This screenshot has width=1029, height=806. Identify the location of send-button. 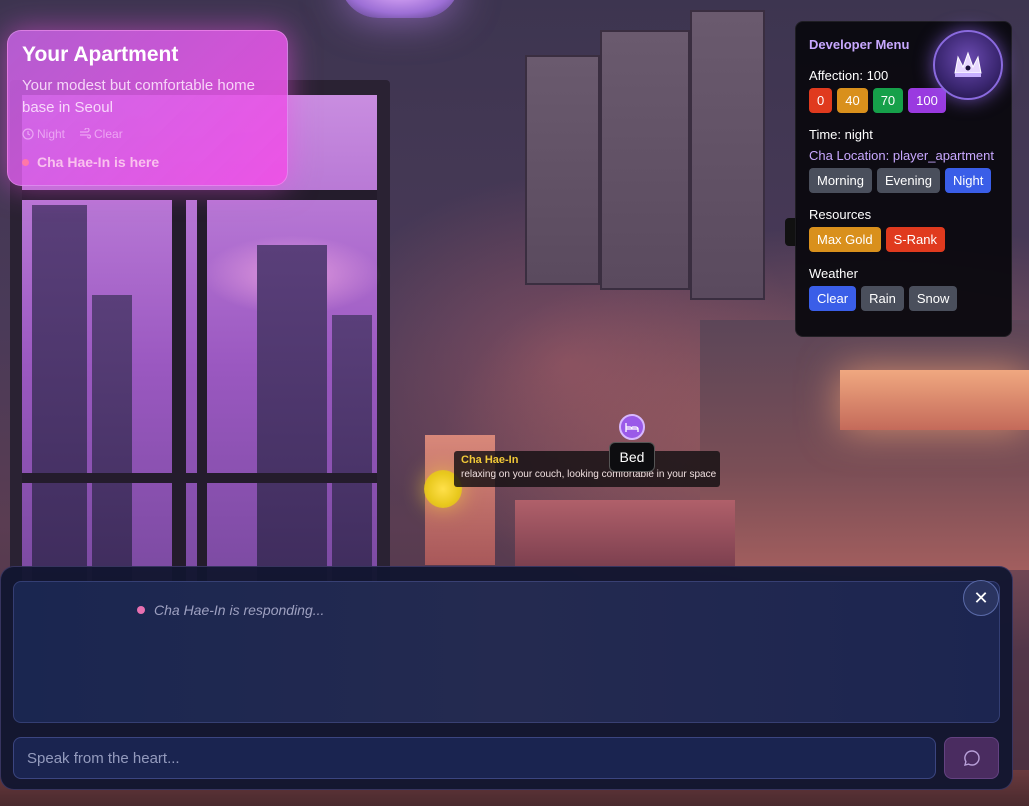
(971, 758).